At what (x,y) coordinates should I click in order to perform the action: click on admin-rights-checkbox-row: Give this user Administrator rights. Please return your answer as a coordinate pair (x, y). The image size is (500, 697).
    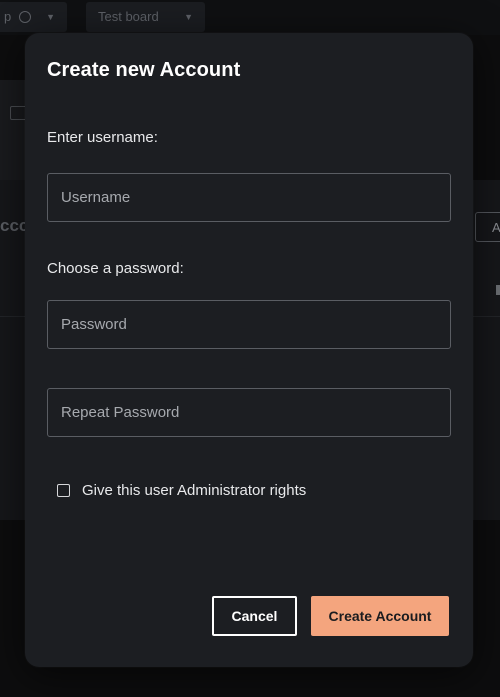
    Looking at the image, I should click on (181, 490).